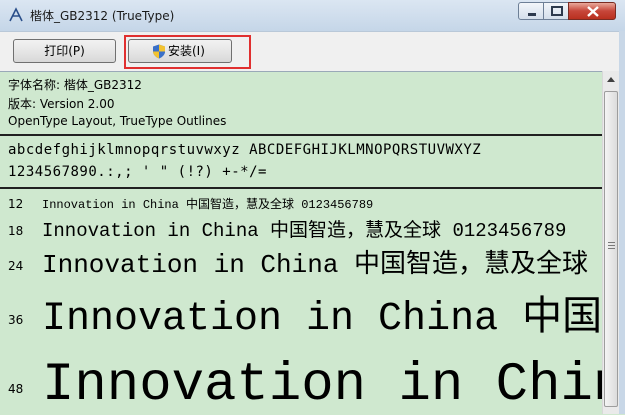  I want to click on install-label: 安装(I), so click(186, 51).